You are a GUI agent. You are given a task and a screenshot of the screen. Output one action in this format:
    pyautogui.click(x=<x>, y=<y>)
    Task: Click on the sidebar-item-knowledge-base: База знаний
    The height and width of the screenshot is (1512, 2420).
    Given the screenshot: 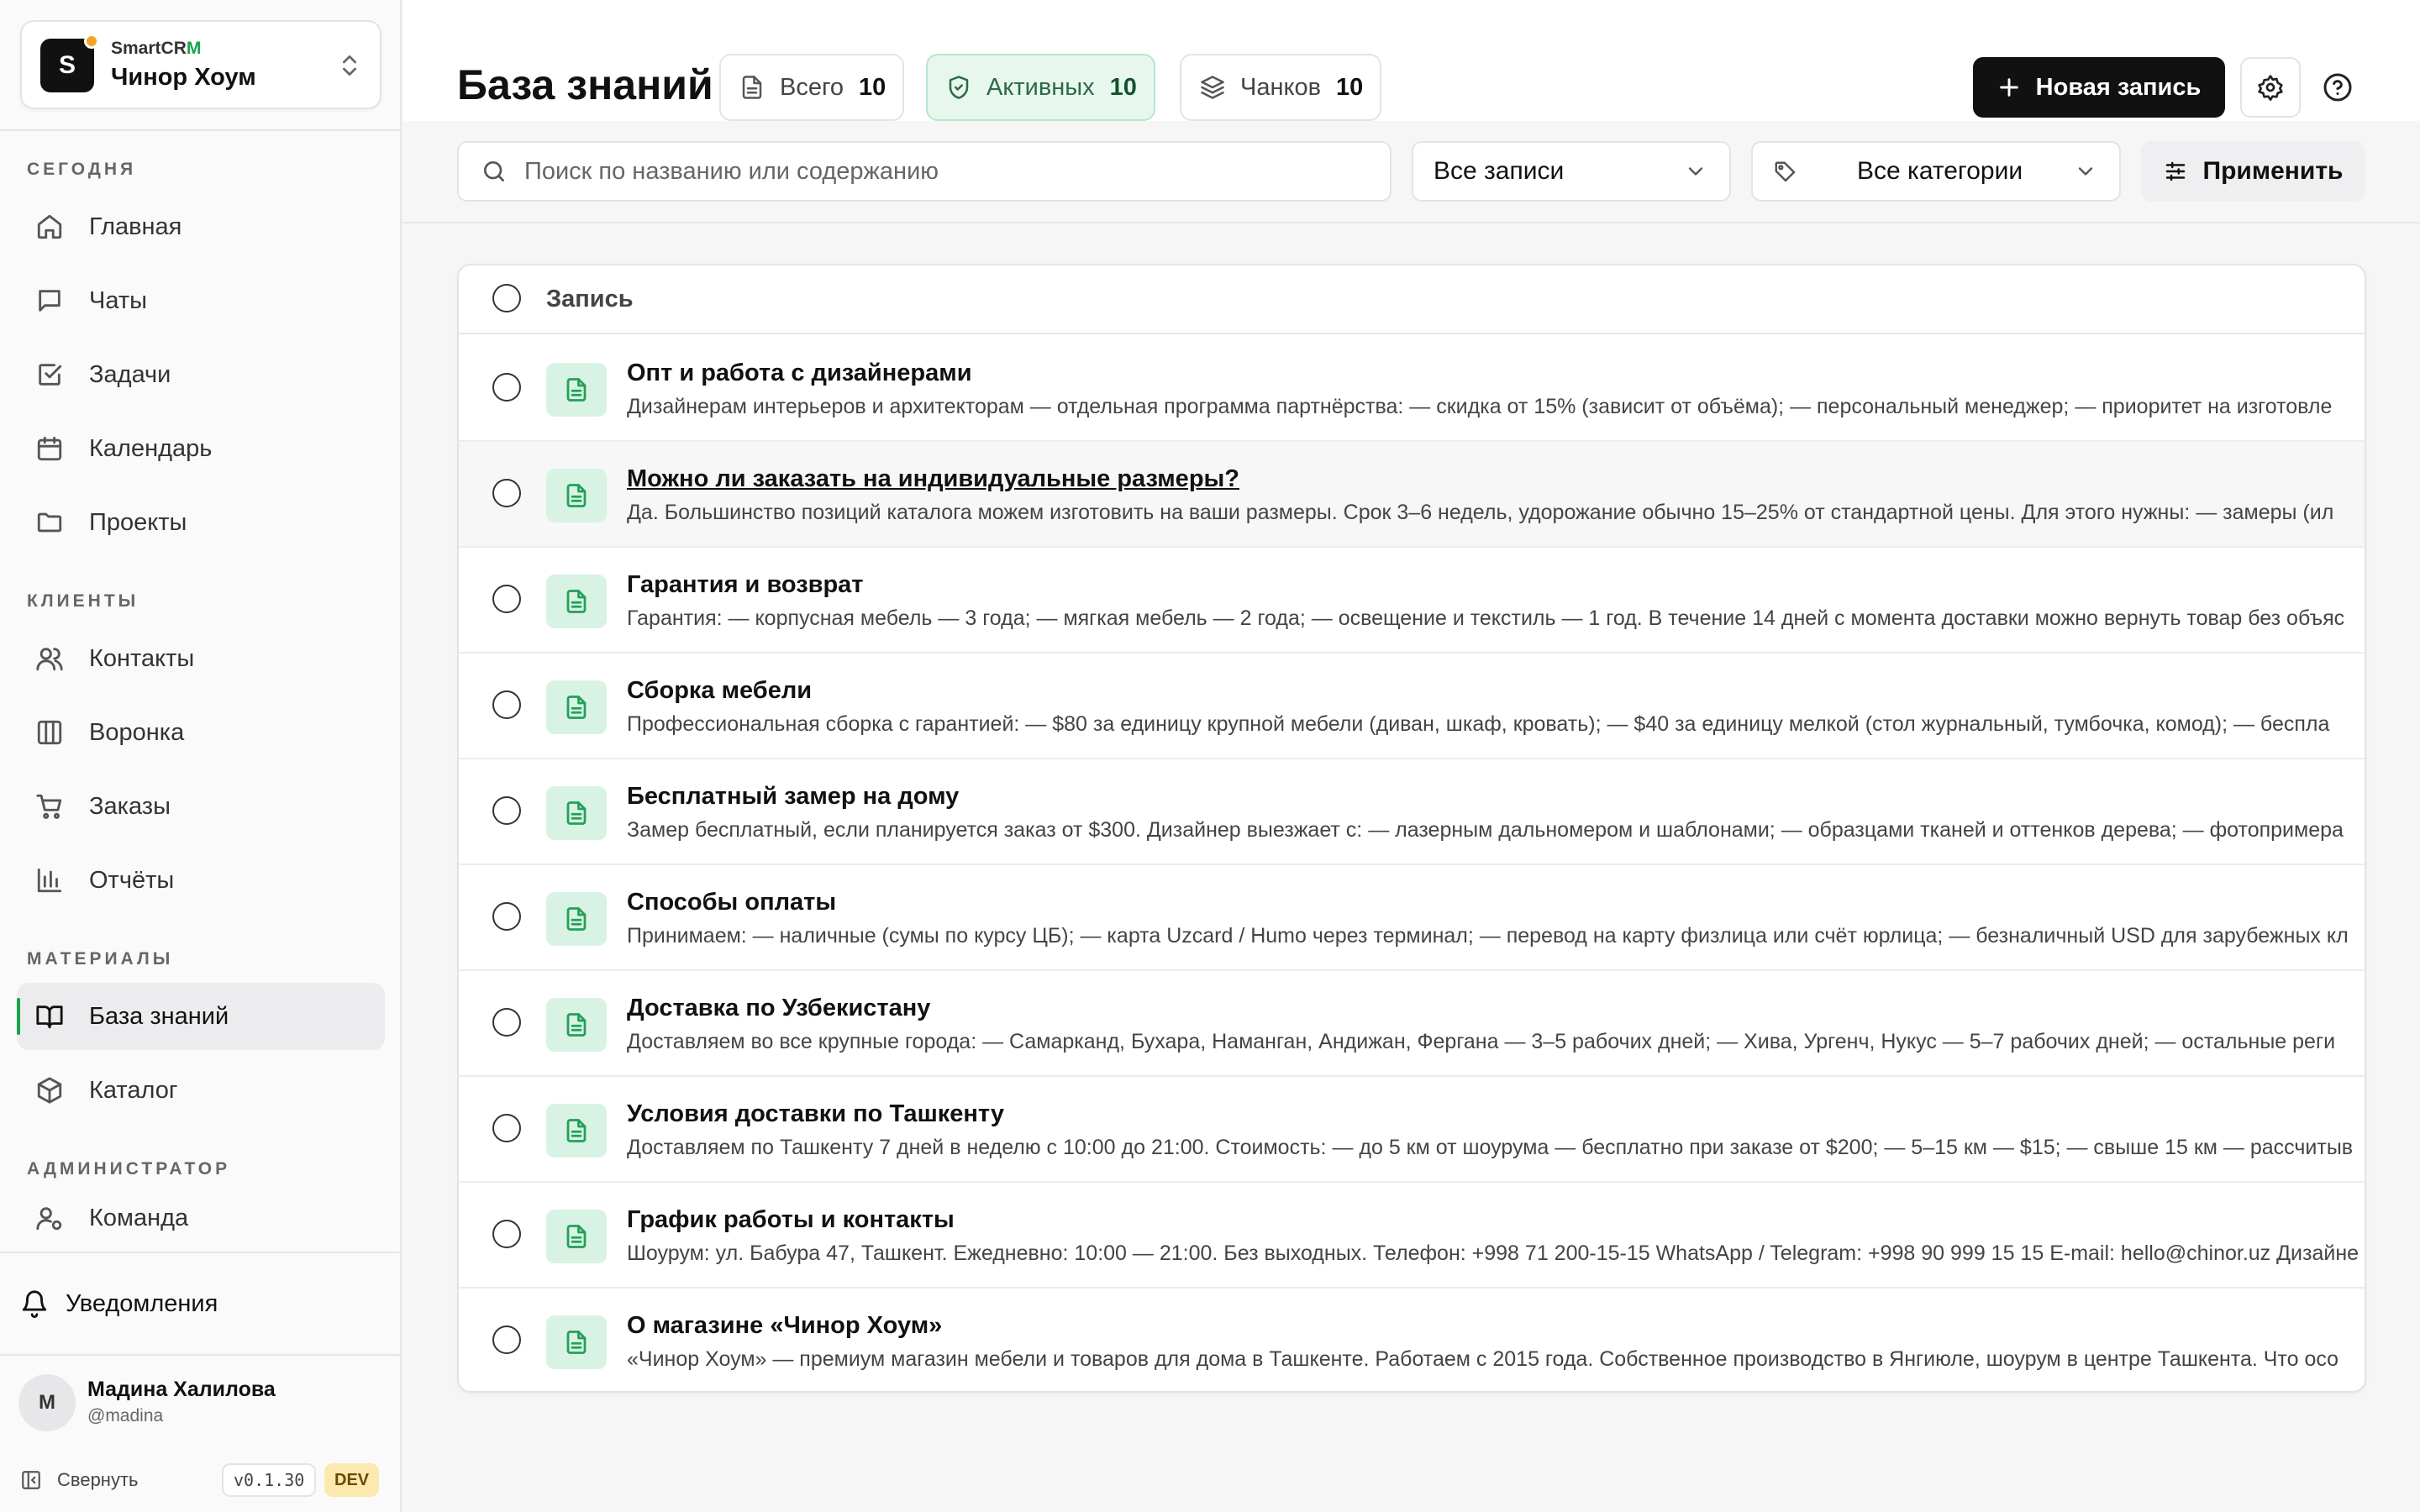 What is the action you would take?
    pyautogui.click(x=201, y=1016)
    